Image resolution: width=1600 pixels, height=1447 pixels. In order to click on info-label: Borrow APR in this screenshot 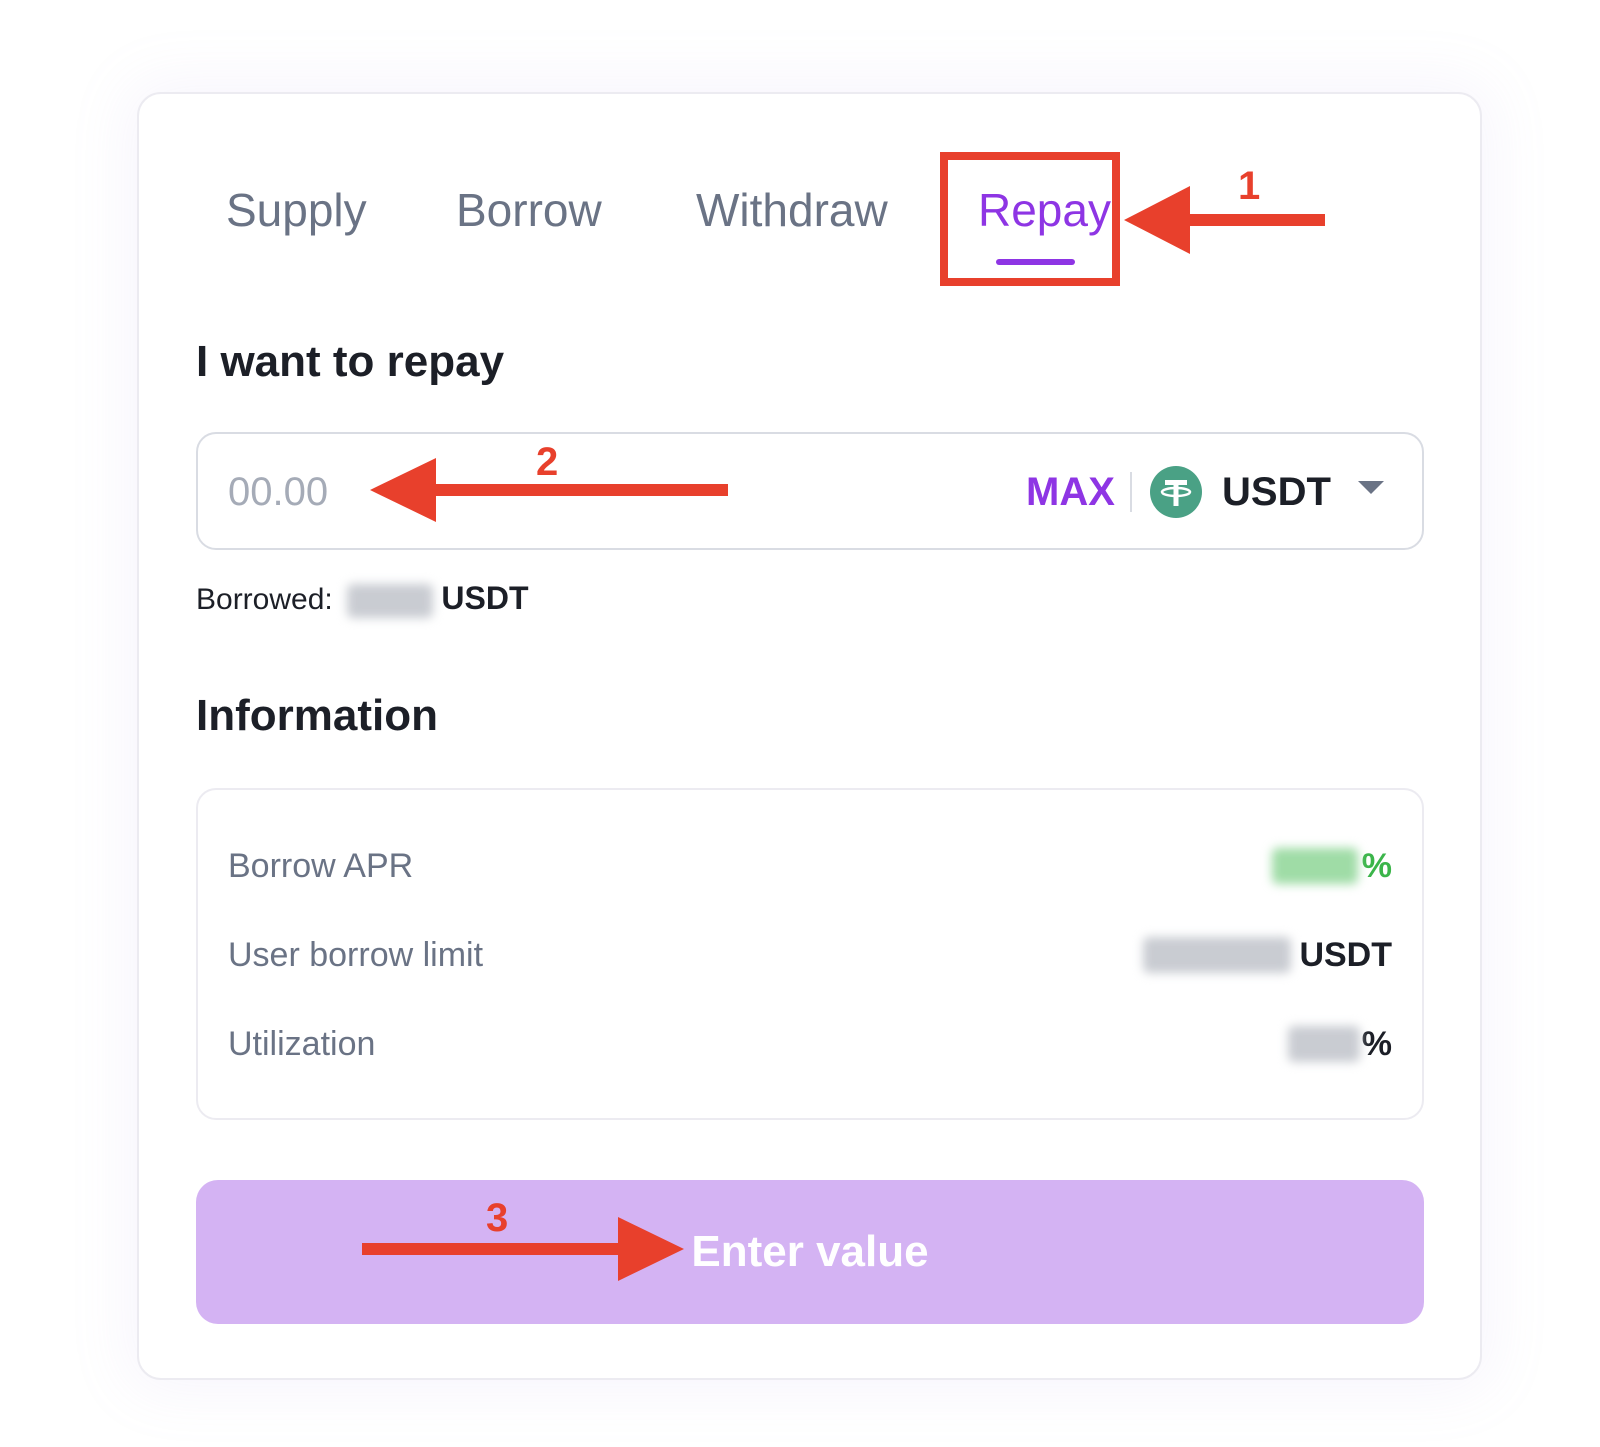, I will do `click(321, 866)`.